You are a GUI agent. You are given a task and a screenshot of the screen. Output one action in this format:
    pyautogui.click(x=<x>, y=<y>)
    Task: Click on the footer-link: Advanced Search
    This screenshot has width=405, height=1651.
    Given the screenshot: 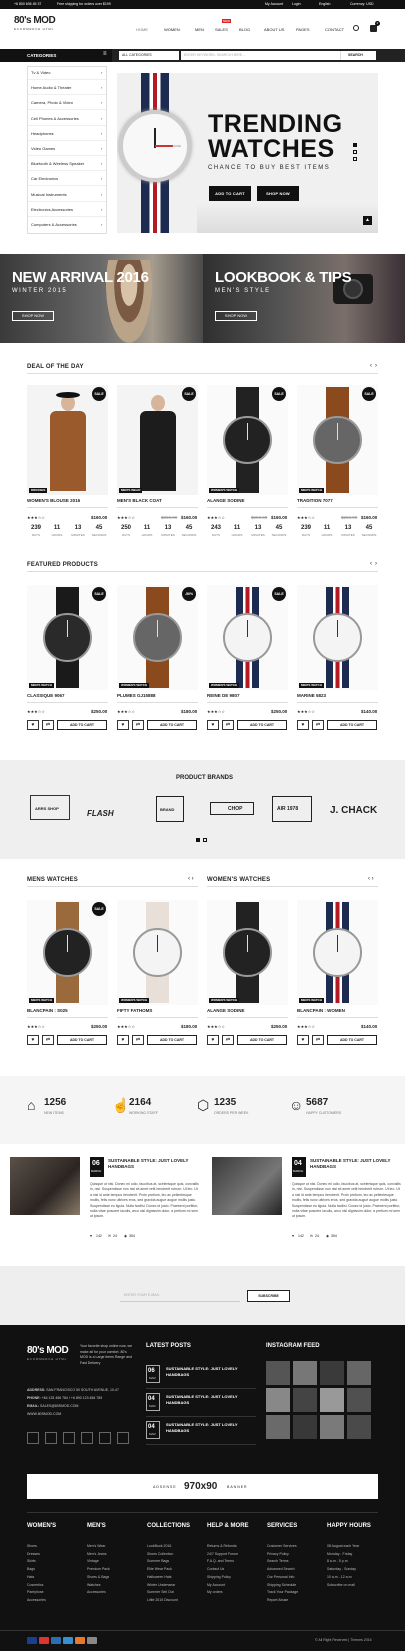 What is the action you would take?
    pyautogui.click(x=281, y=1569)
    